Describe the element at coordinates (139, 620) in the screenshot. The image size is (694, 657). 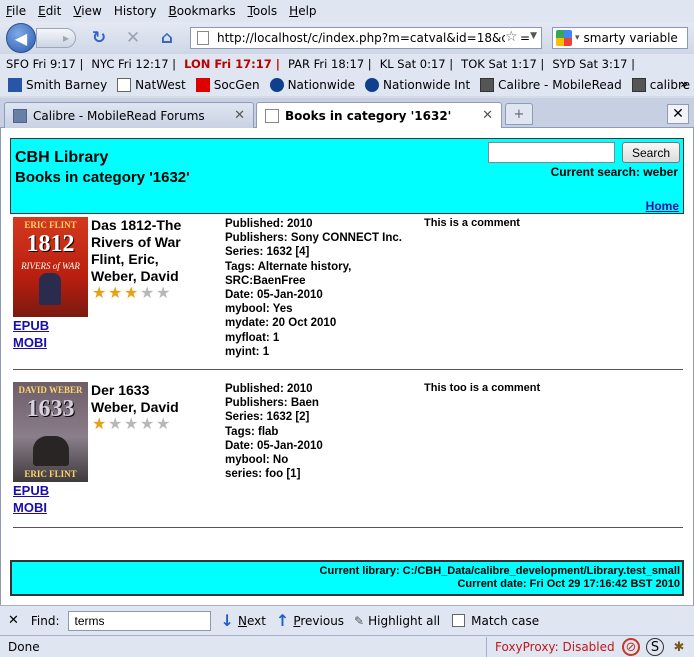
I see `find-input` at that location.